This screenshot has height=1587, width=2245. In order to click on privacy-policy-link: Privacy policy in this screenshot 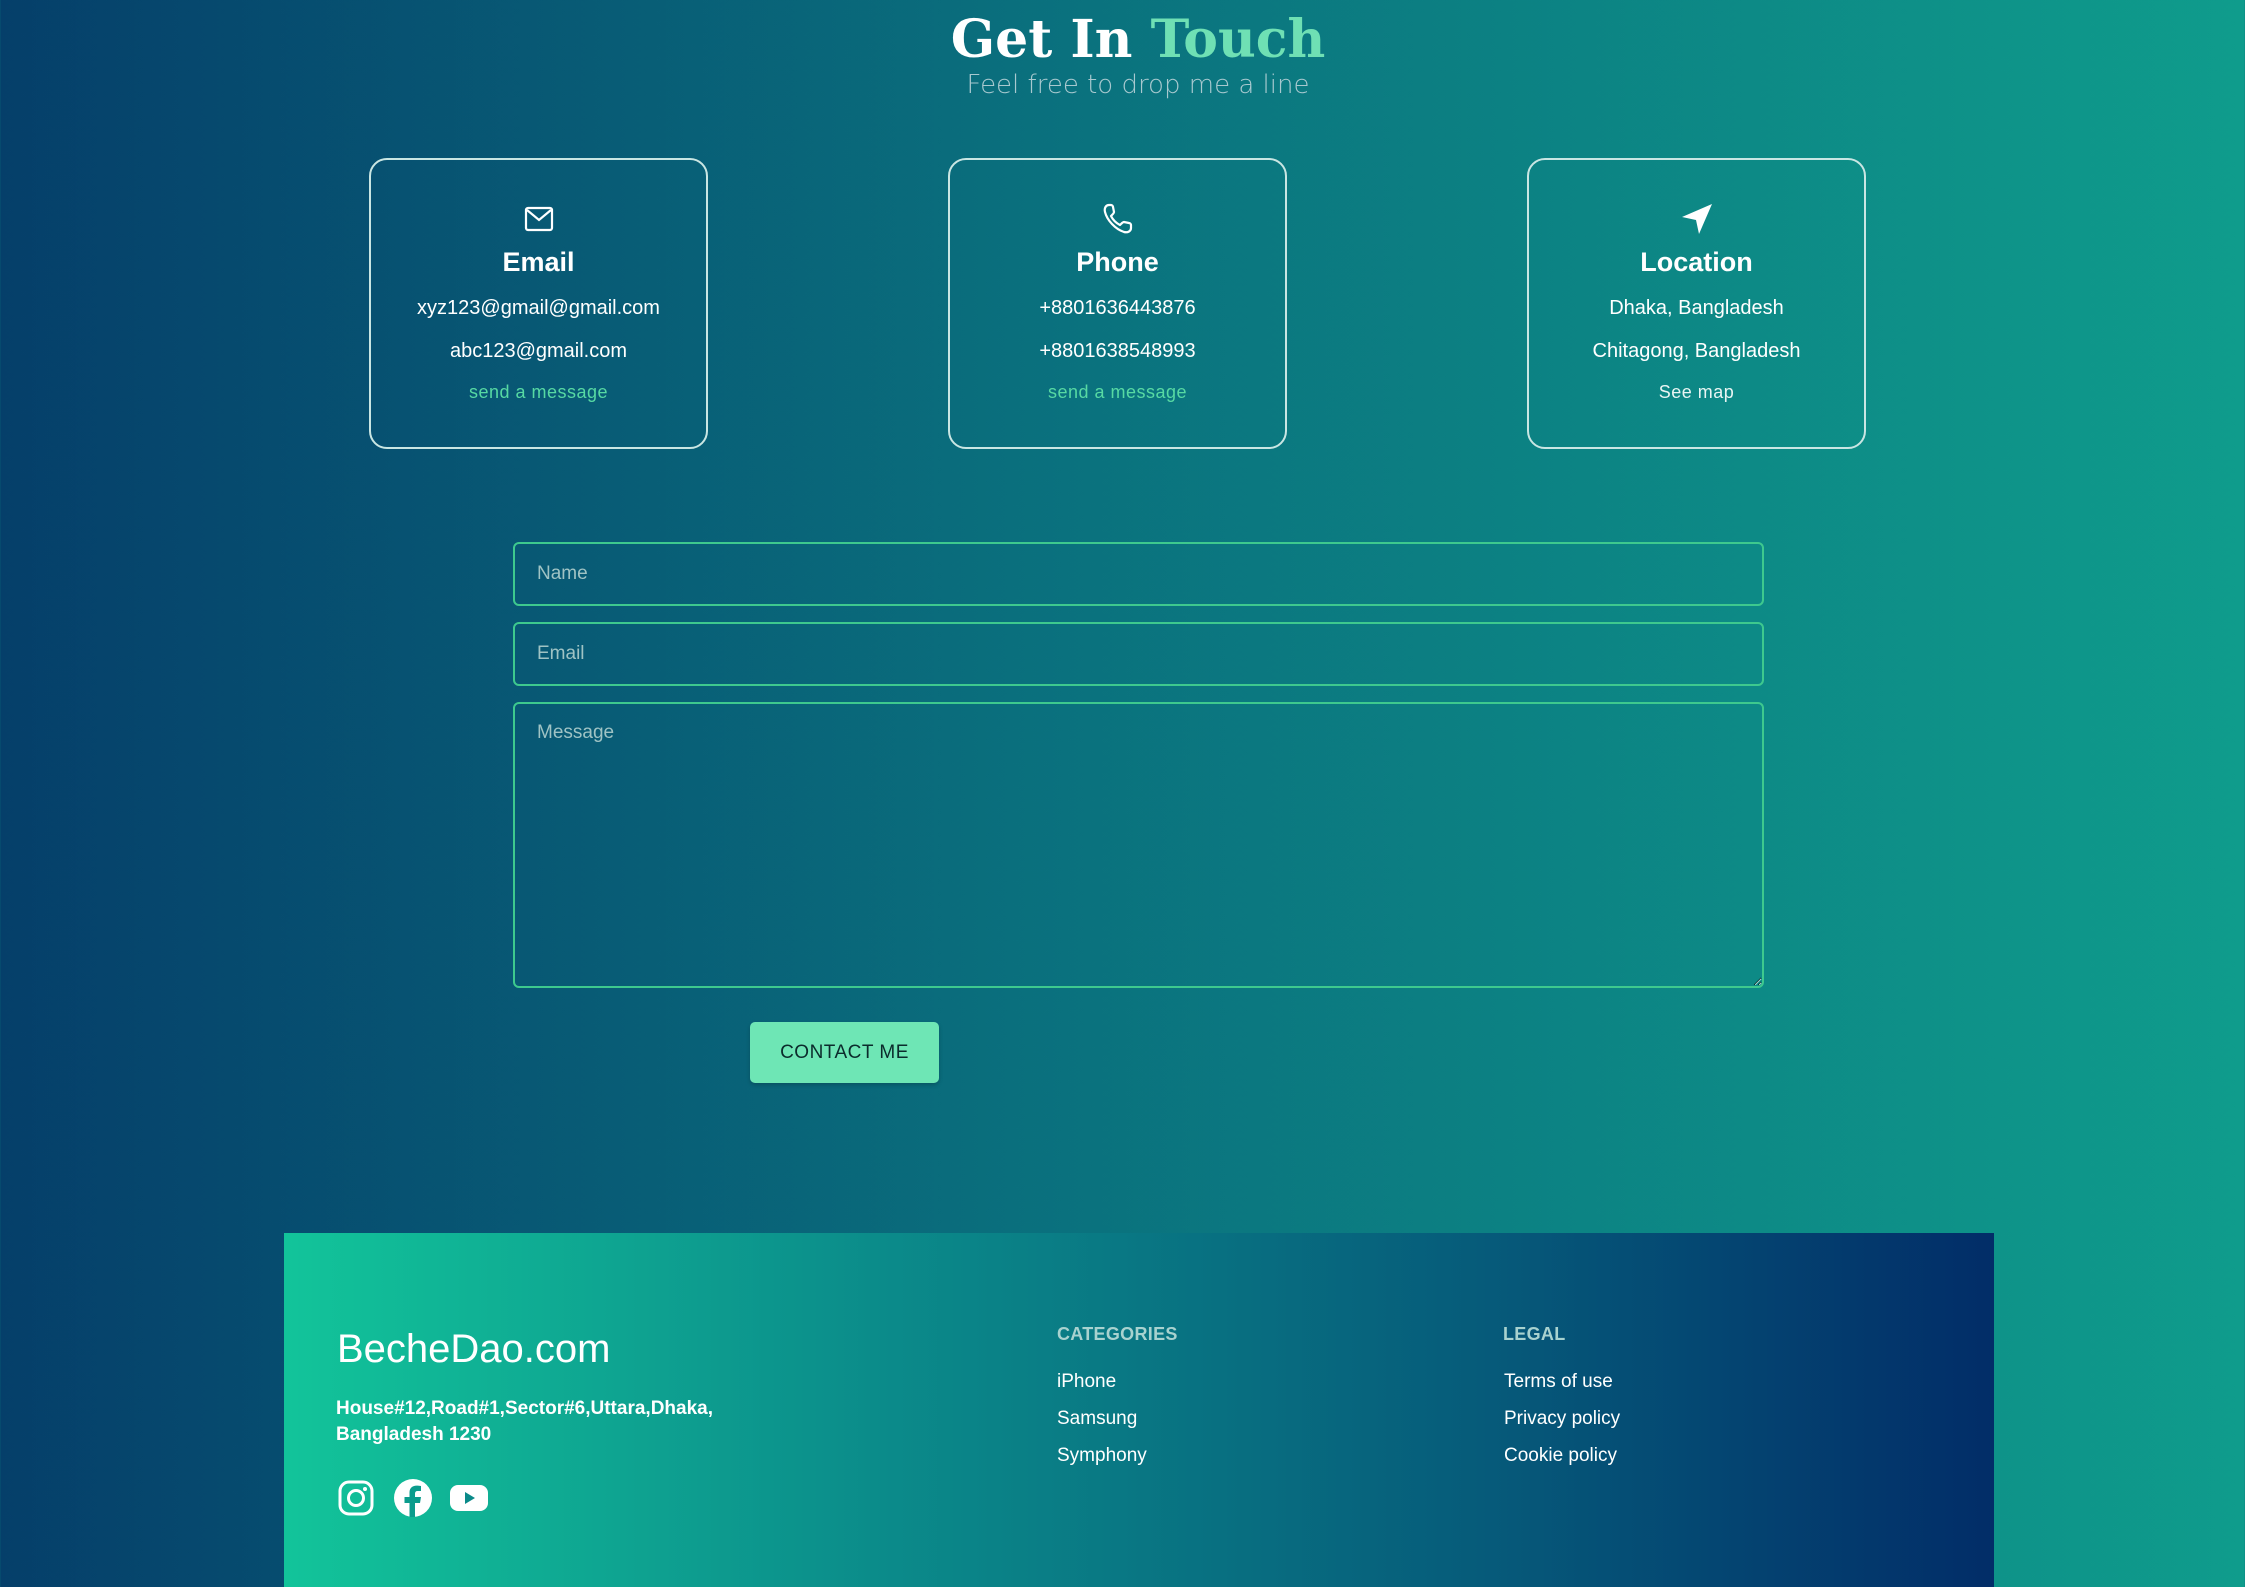, I will do `click(1562, 1419)`.